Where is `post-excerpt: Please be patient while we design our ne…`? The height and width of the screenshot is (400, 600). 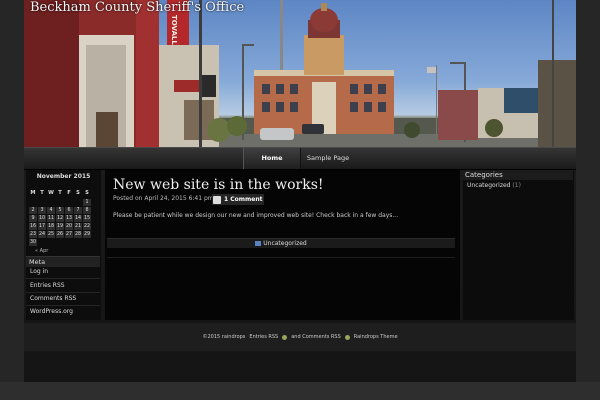 post-excerpt: Please be patient while we design our ne… is located at coordinates (256, 215).